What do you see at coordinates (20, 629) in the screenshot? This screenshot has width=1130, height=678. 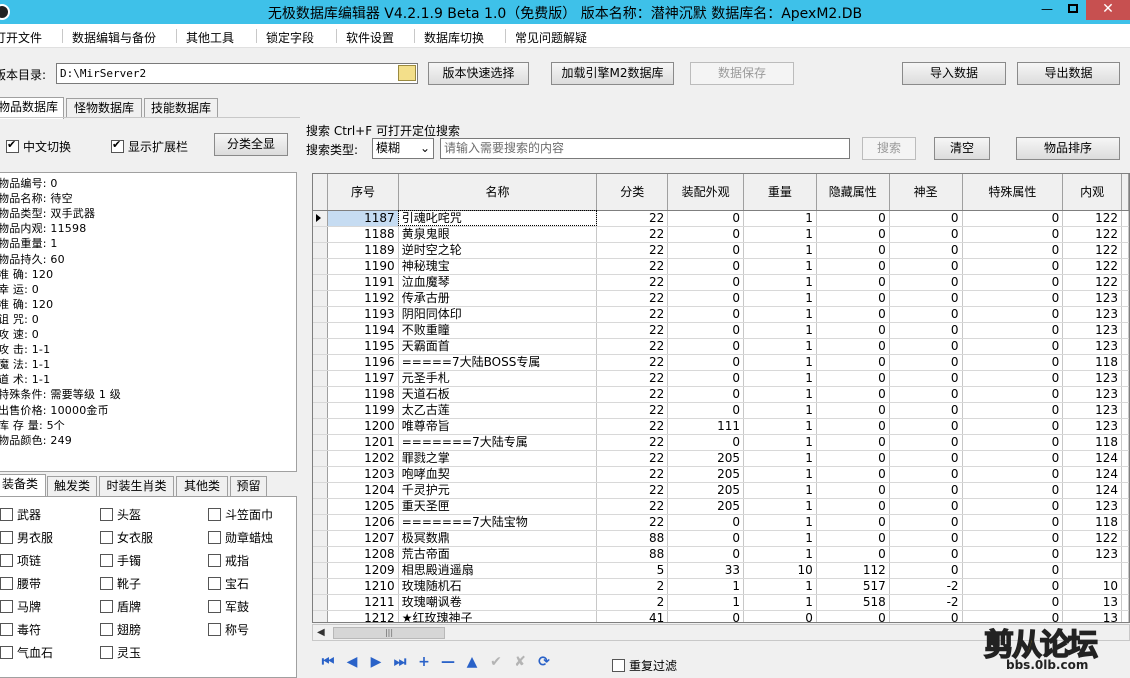 I see `category-checkbox: 毒符` at bounding box center [20, 629].